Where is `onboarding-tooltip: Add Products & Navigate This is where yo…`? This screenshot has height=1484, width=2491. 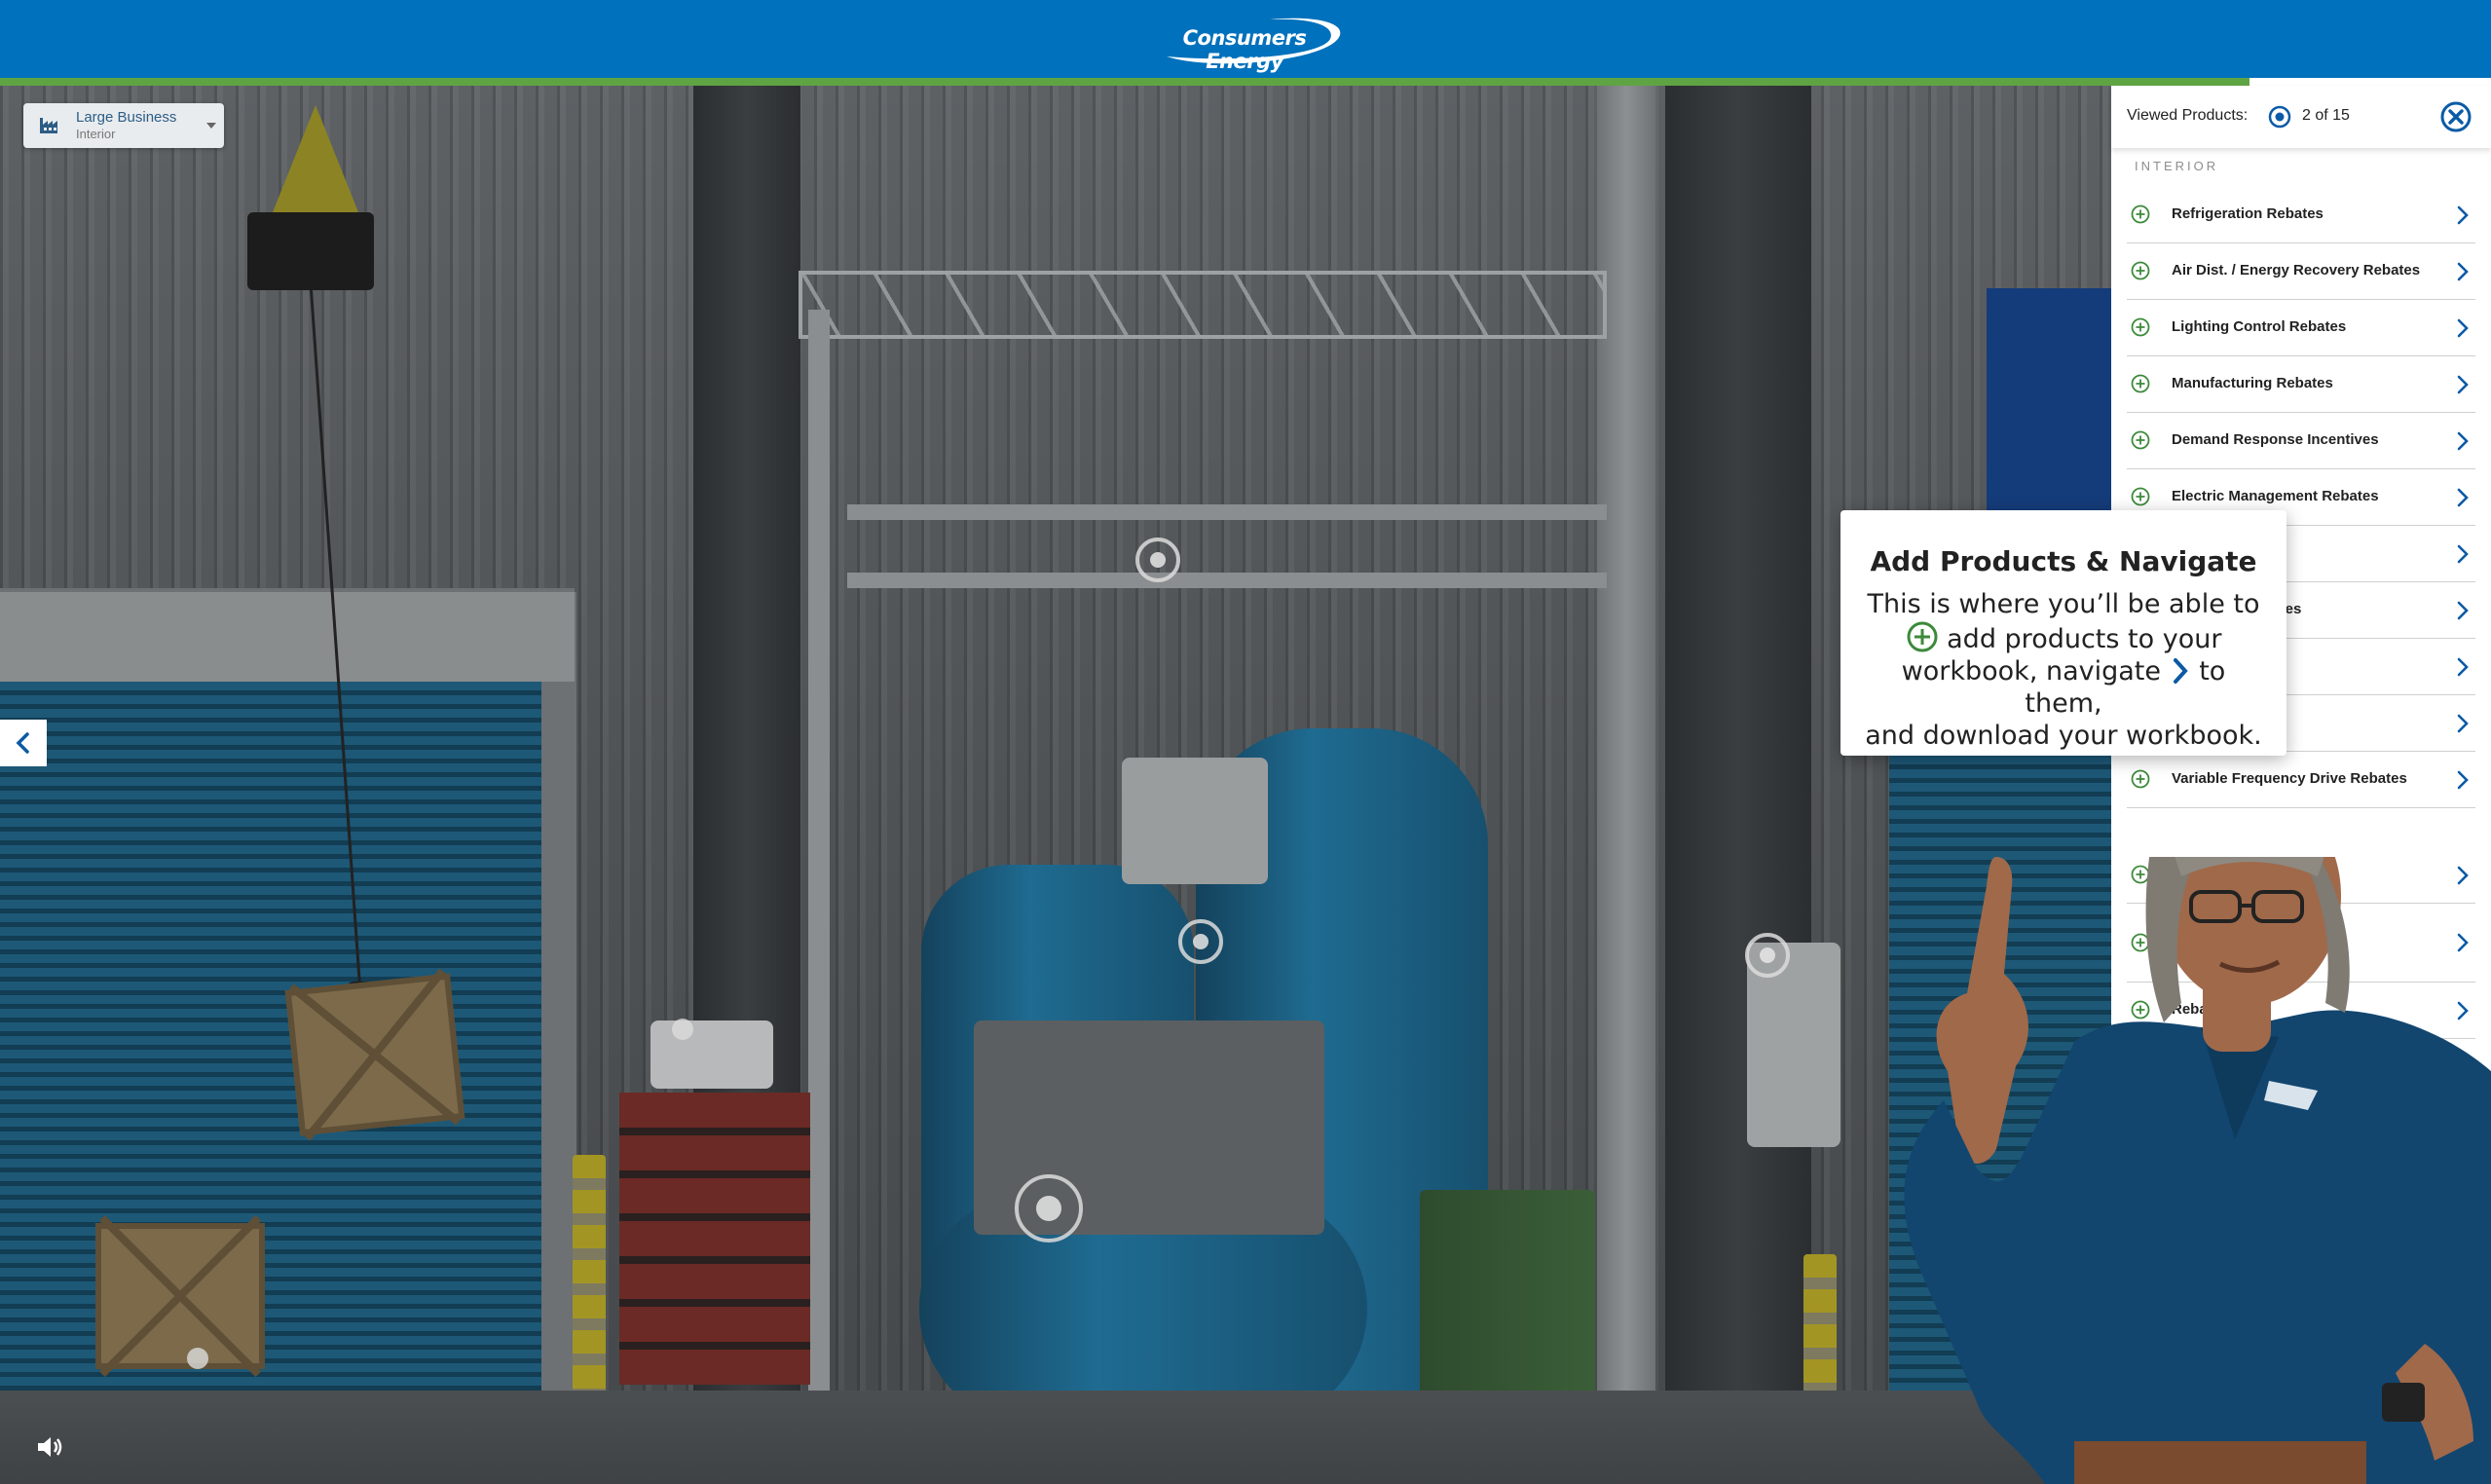 onboarding-tooltip: Add Products & Navigate This is where yo… is located at coordinates (2063, 633).